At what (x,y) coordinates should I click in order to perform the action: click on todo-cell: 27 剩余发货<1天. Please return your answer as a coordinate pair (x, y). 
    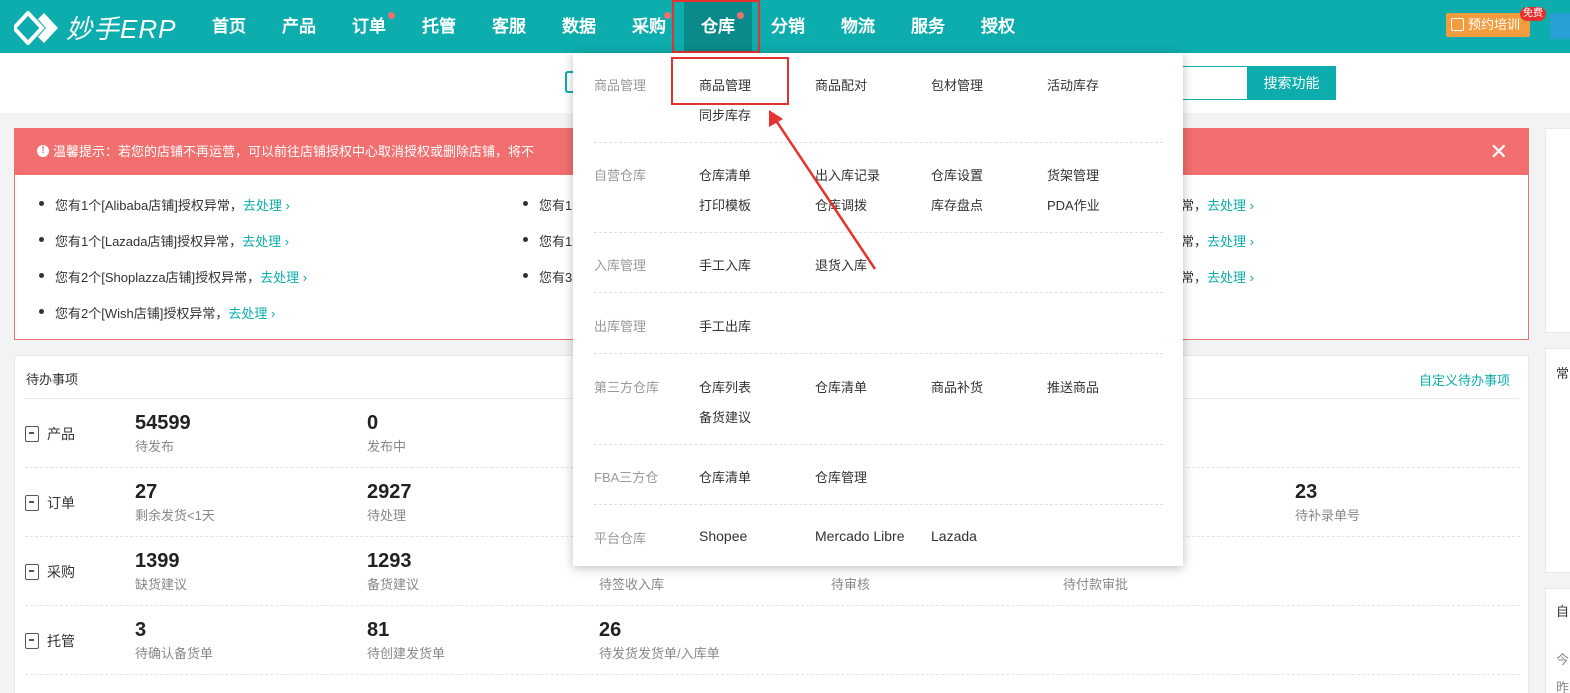
    Looking at the image, I should click on (175, 502).